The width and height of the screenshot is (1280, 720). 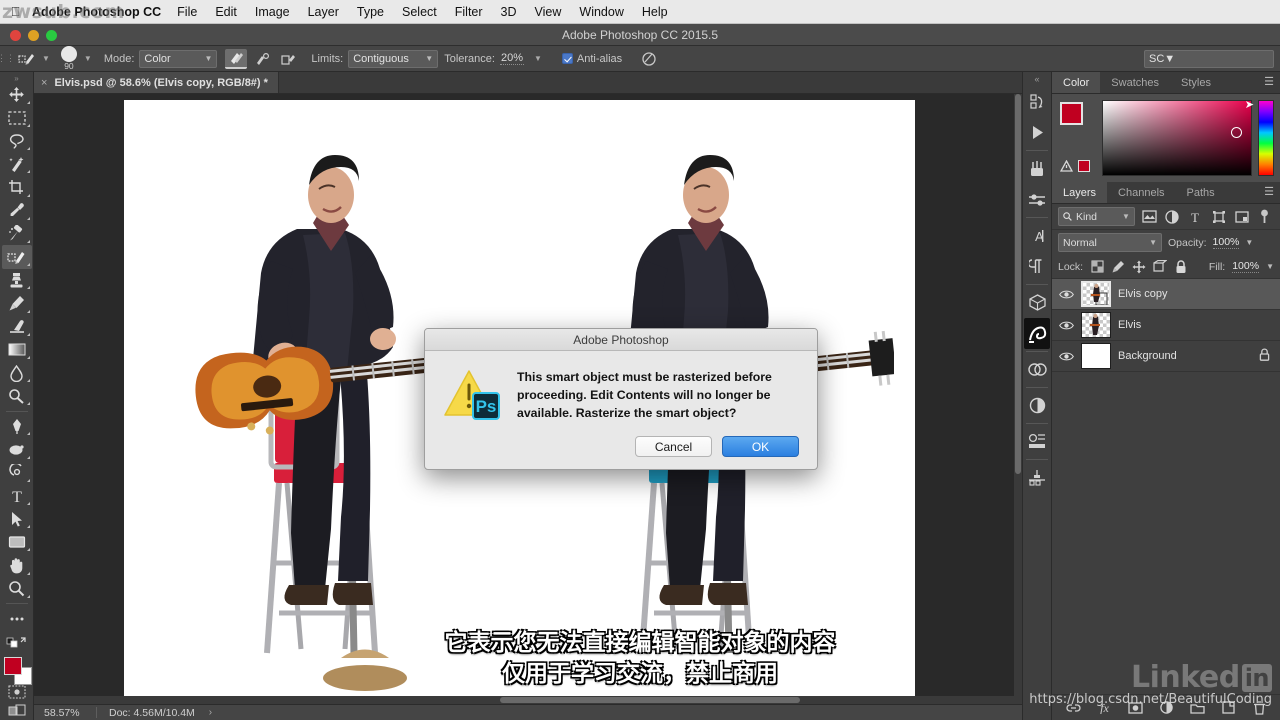 I want to click on filter-smart-objects-icon, so click(x=1242, y=216).